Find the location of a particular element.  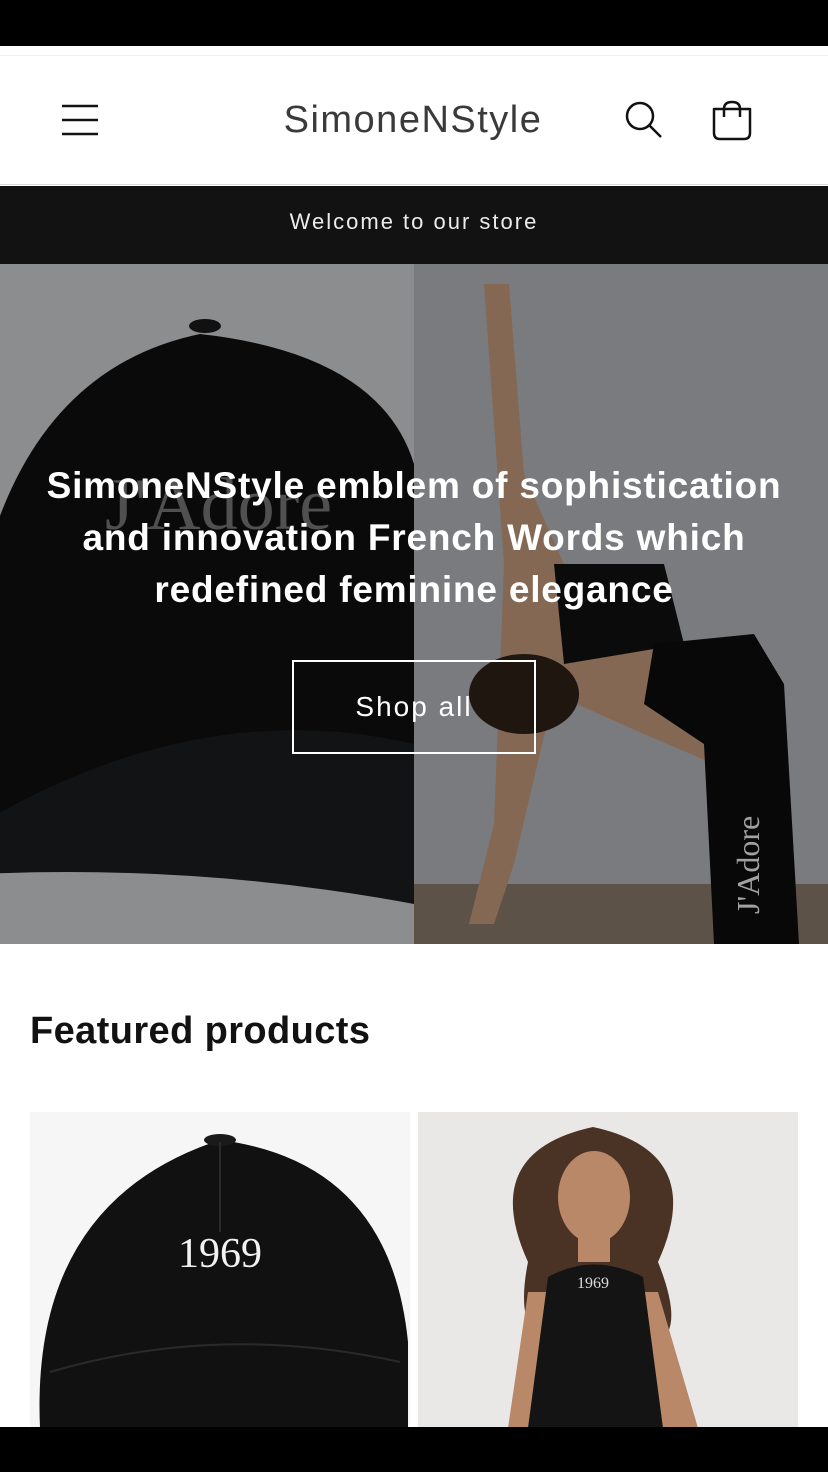

site-header: SimoneNStyle is located at coordinates (414, 120).